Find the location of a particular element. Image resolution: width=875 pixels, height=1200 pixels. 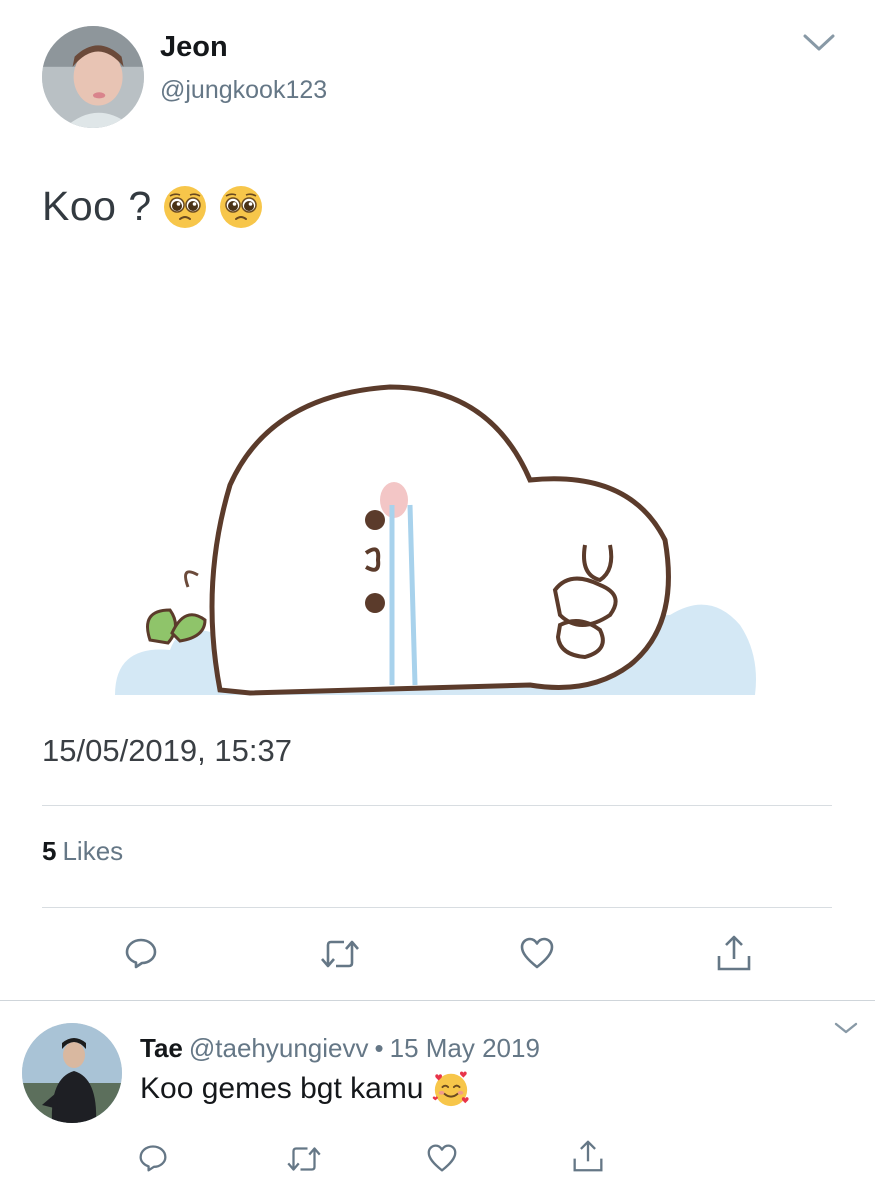

reply-author-avatar is located at coordinates (72, 1073).